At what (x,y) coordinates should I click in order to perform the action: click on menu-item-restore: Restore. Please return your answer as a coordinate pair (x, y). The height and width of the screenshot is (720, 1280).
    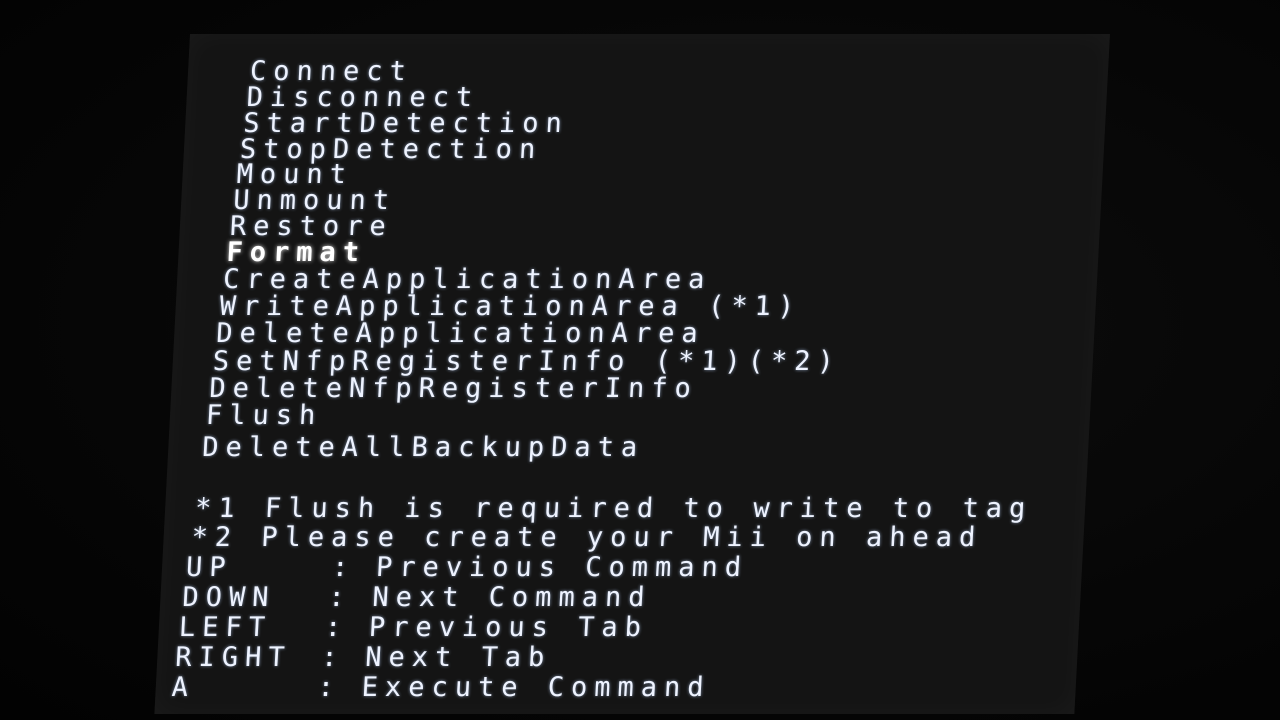
    Looking at the image, I should click on (311, 226).